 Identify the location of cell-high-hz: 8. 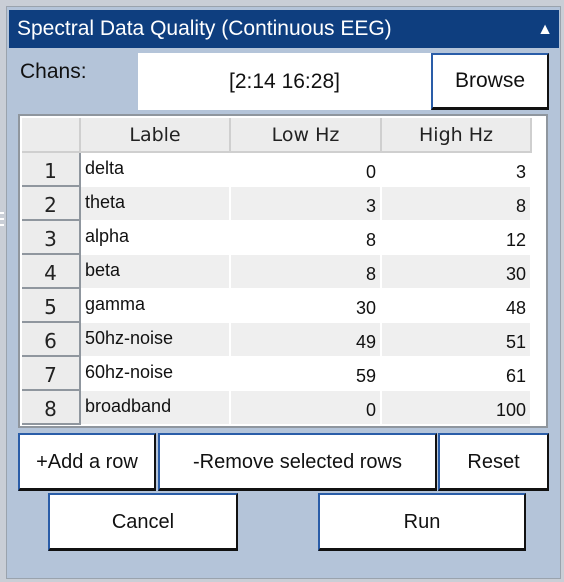
(456, 203).